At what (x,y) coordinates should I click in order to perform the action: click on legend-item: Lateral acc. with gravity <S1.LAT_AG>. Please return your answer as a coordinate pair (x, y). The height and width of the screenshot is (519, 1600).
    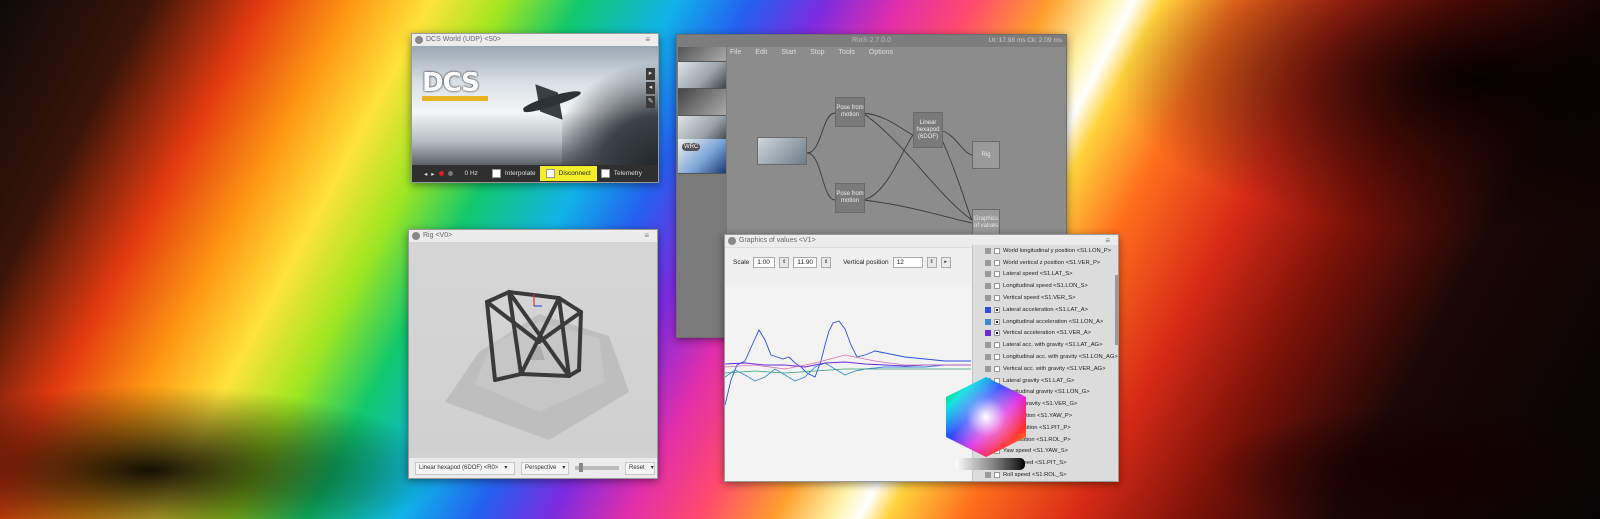
    Looking at the image, I should click on (1045, 345).